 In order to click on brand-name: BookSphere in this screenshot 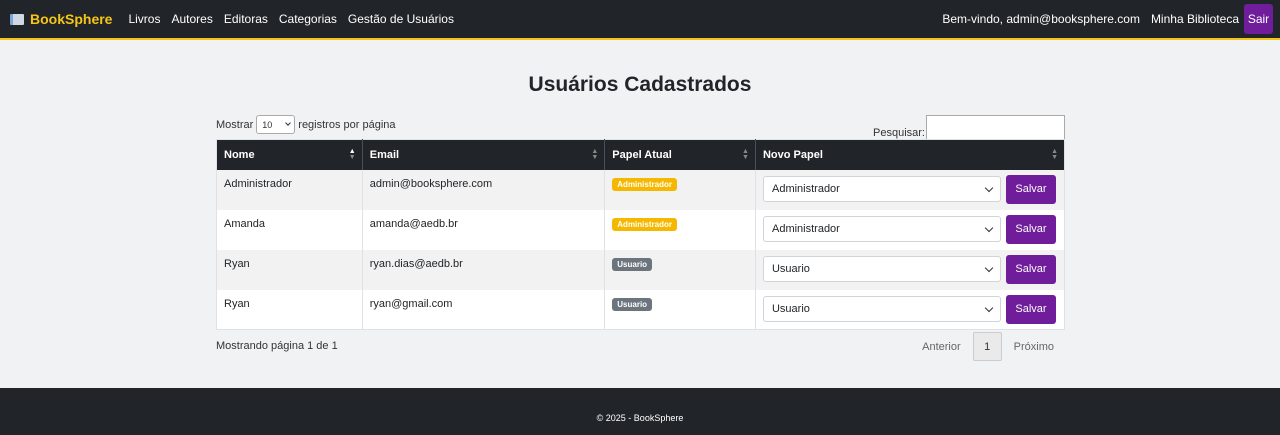, I will do `click(71, 19)`.